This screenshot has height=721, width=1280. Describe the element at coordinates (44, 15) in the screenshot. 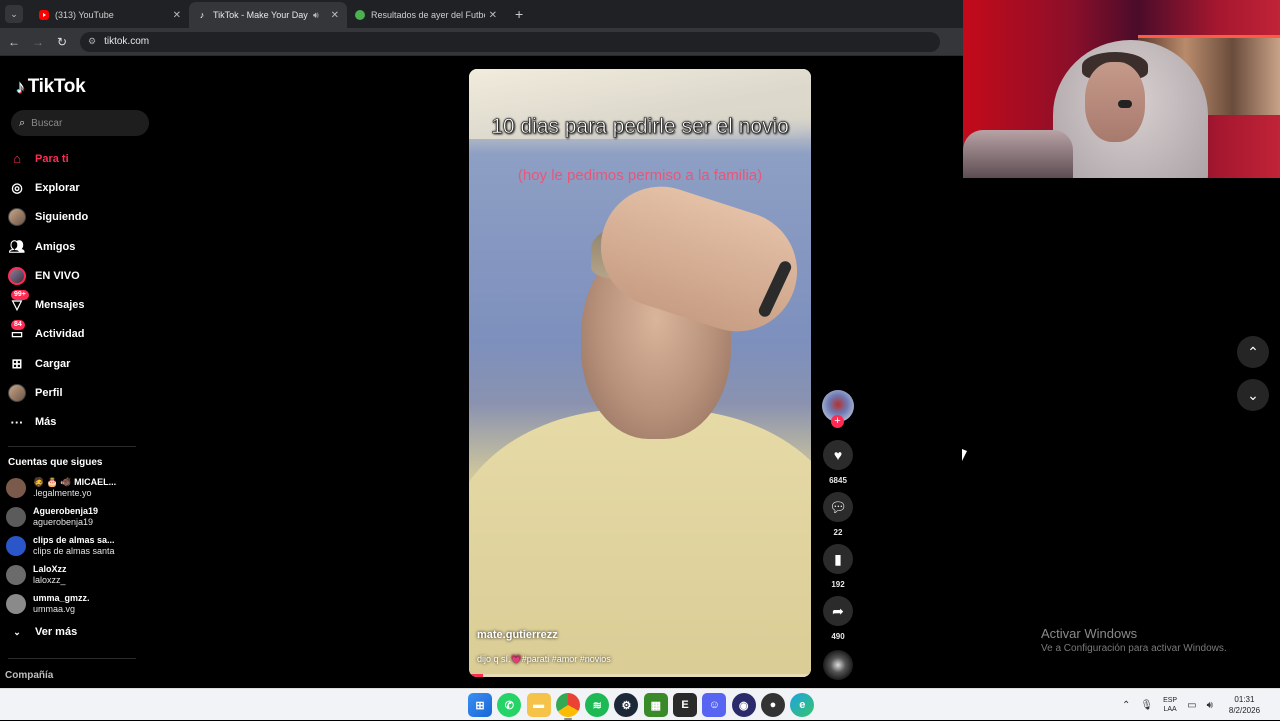

I see `youtube-icon` at that location.